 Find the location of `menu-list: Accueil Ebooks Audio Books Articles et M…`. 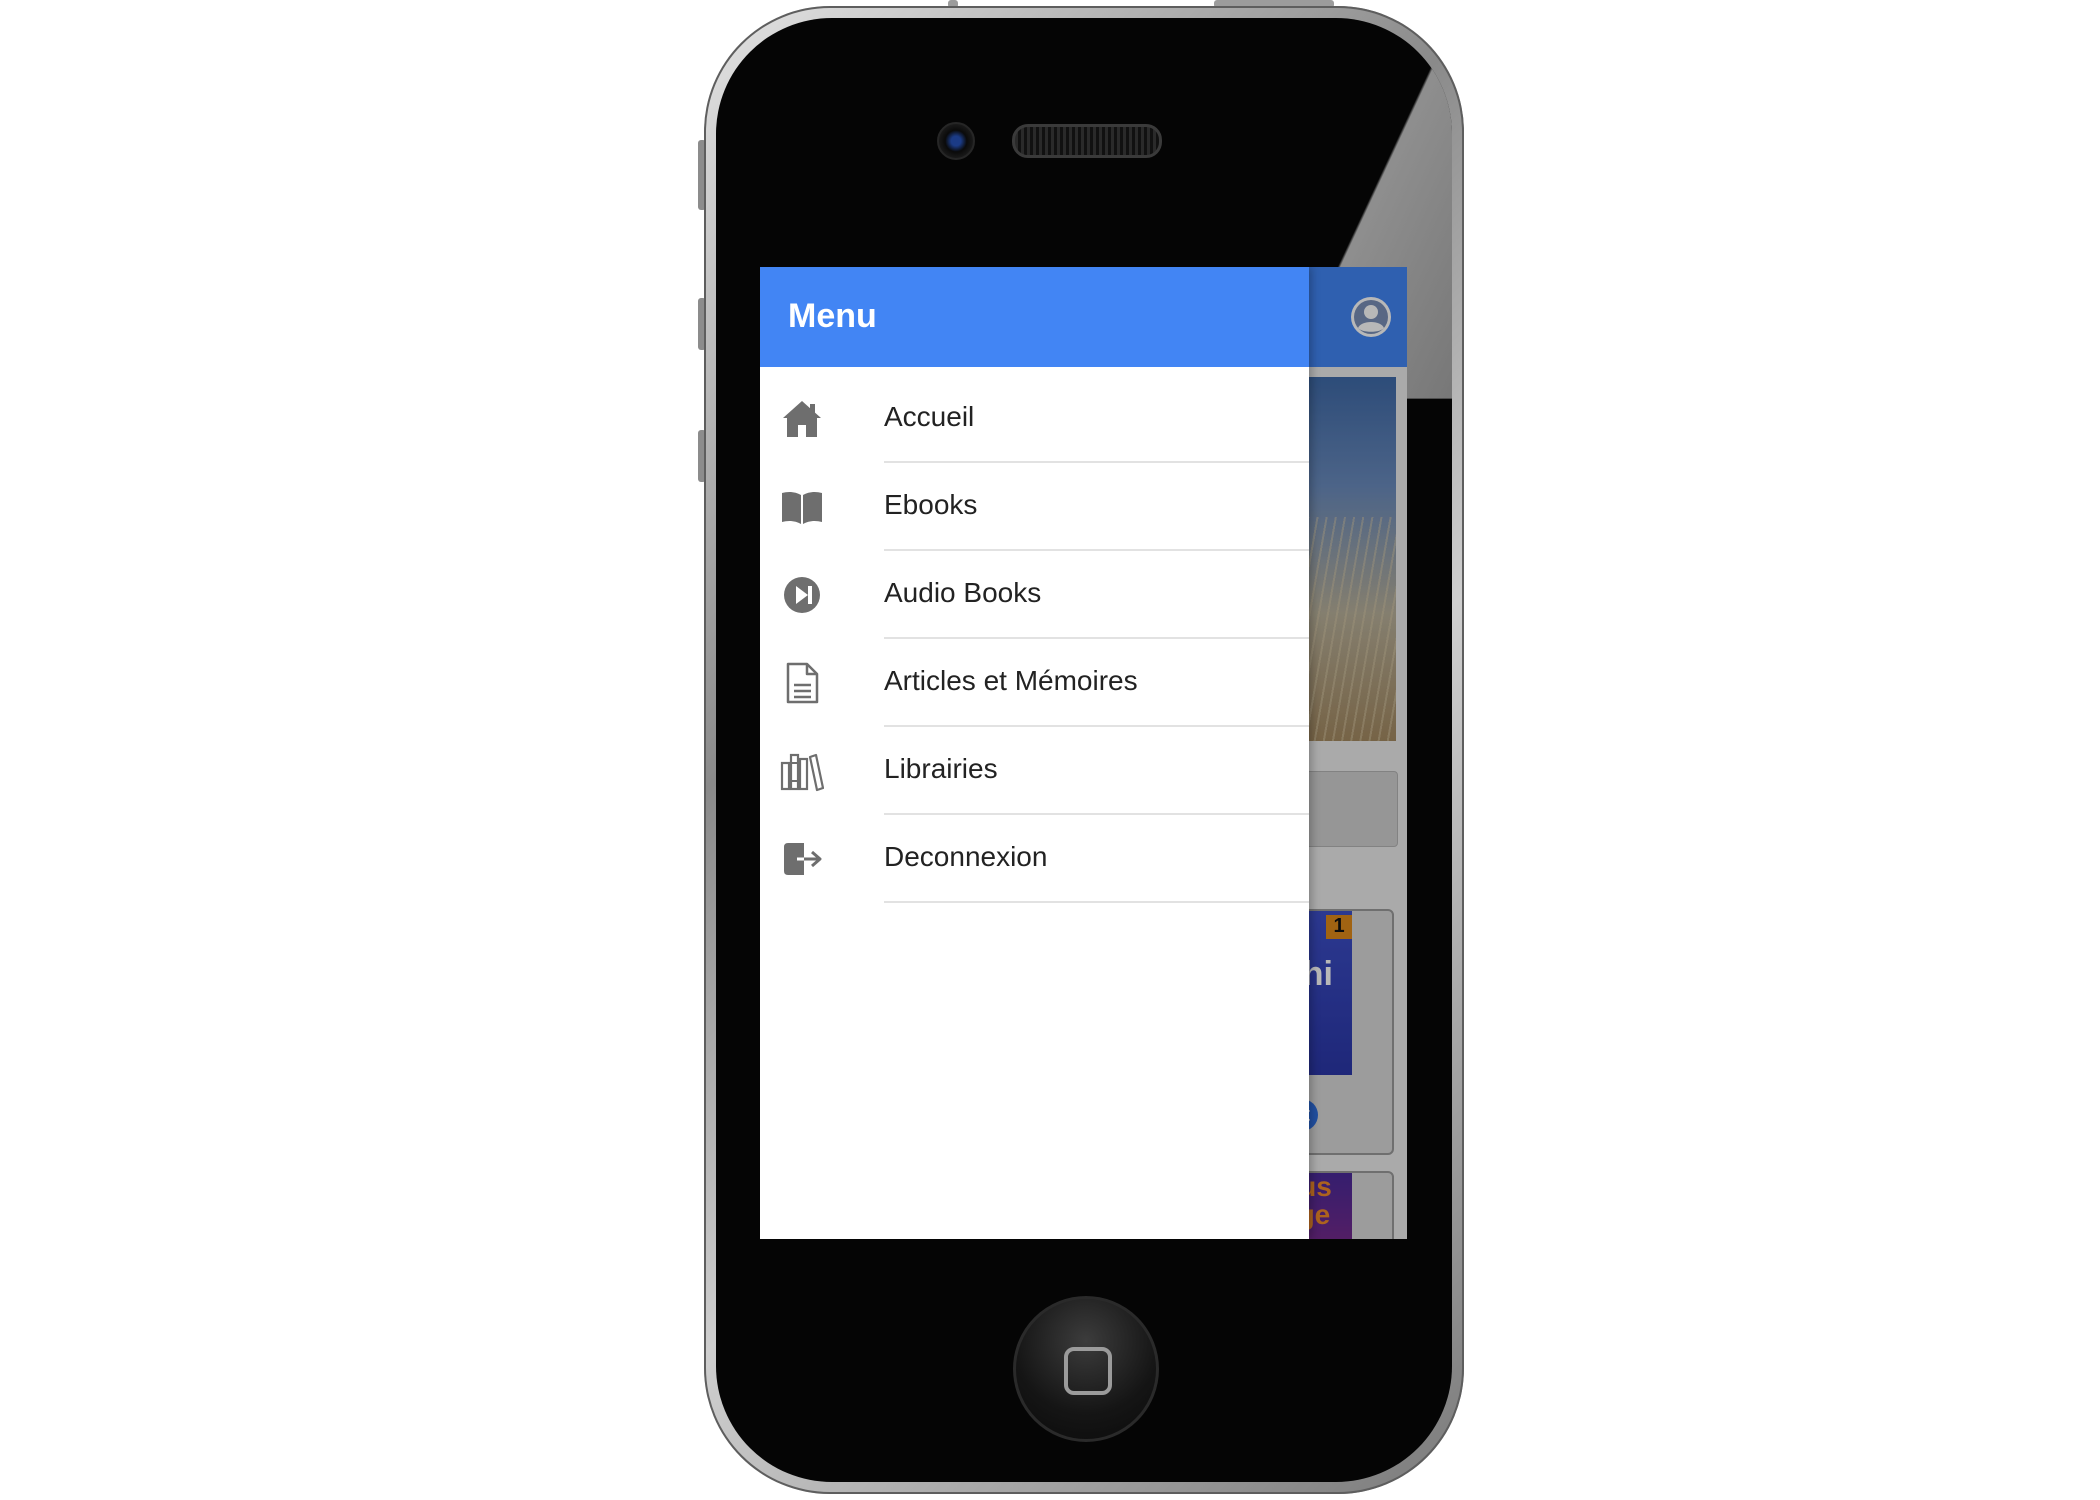

menu-list: Accueil Ebooks Audio Books Articles et M… is located at coordinates (1034, 639).